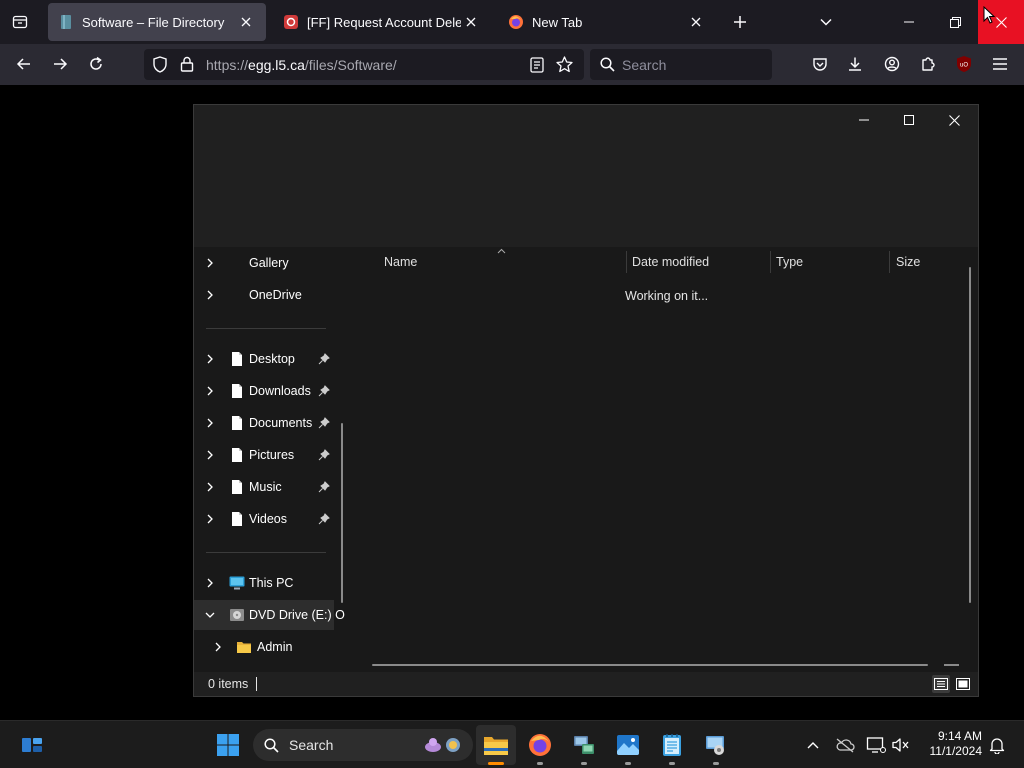  I want to click on widgets-icon, so click(32, 745).